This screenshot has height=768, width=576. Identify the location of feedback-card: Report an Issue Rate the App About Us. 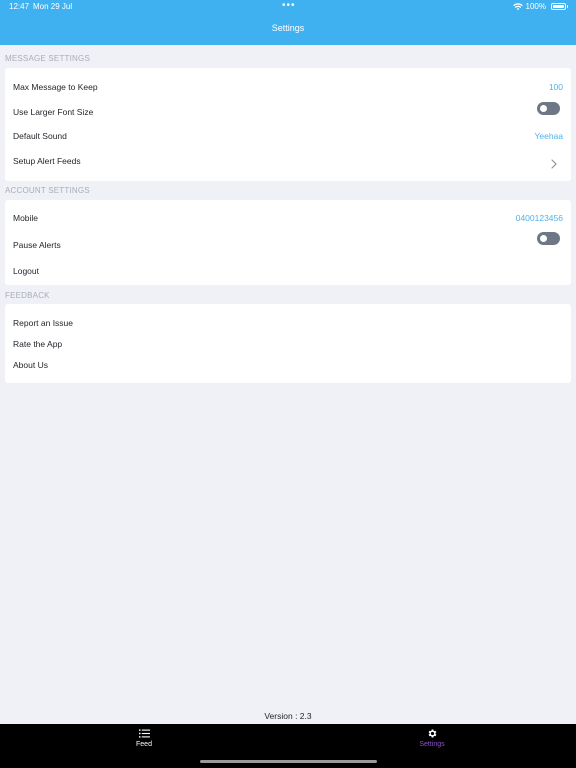
(288, 343).